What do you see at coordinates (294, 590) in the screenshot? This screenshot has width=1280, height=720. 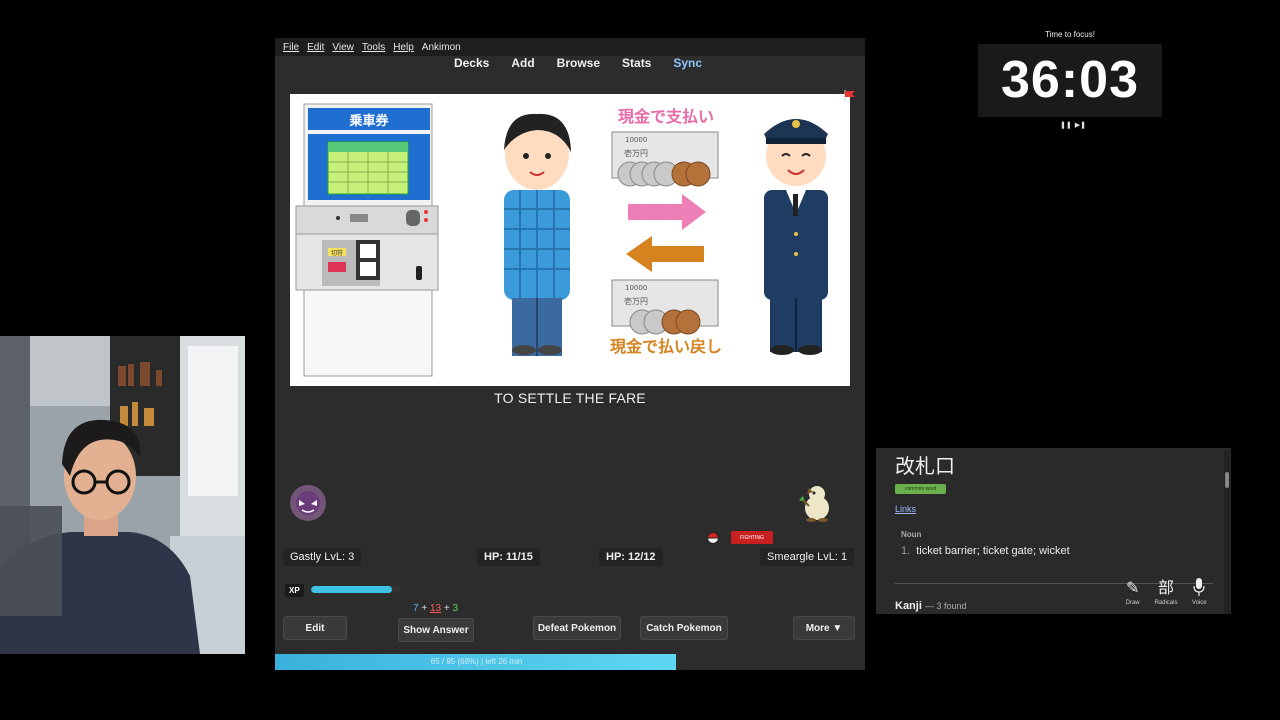 I see `xp-label: XP` at bounding box center [294, 590].